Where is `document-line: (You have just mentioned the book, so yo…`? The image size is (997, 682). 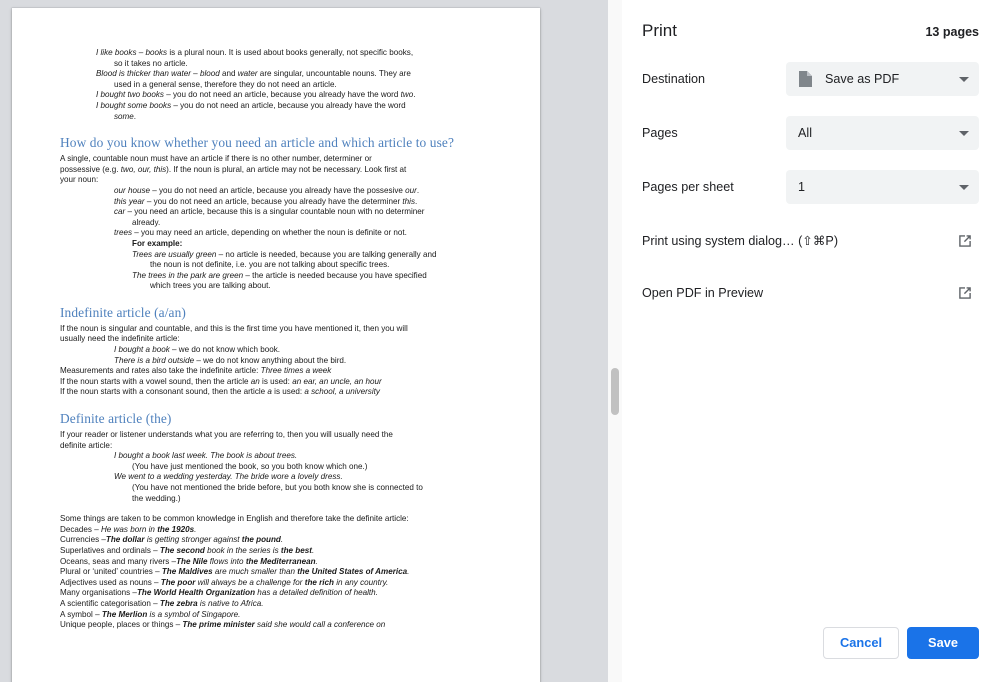 document-line: (You have just mentioned the book, so yo… is located at coordinates (250, 466).